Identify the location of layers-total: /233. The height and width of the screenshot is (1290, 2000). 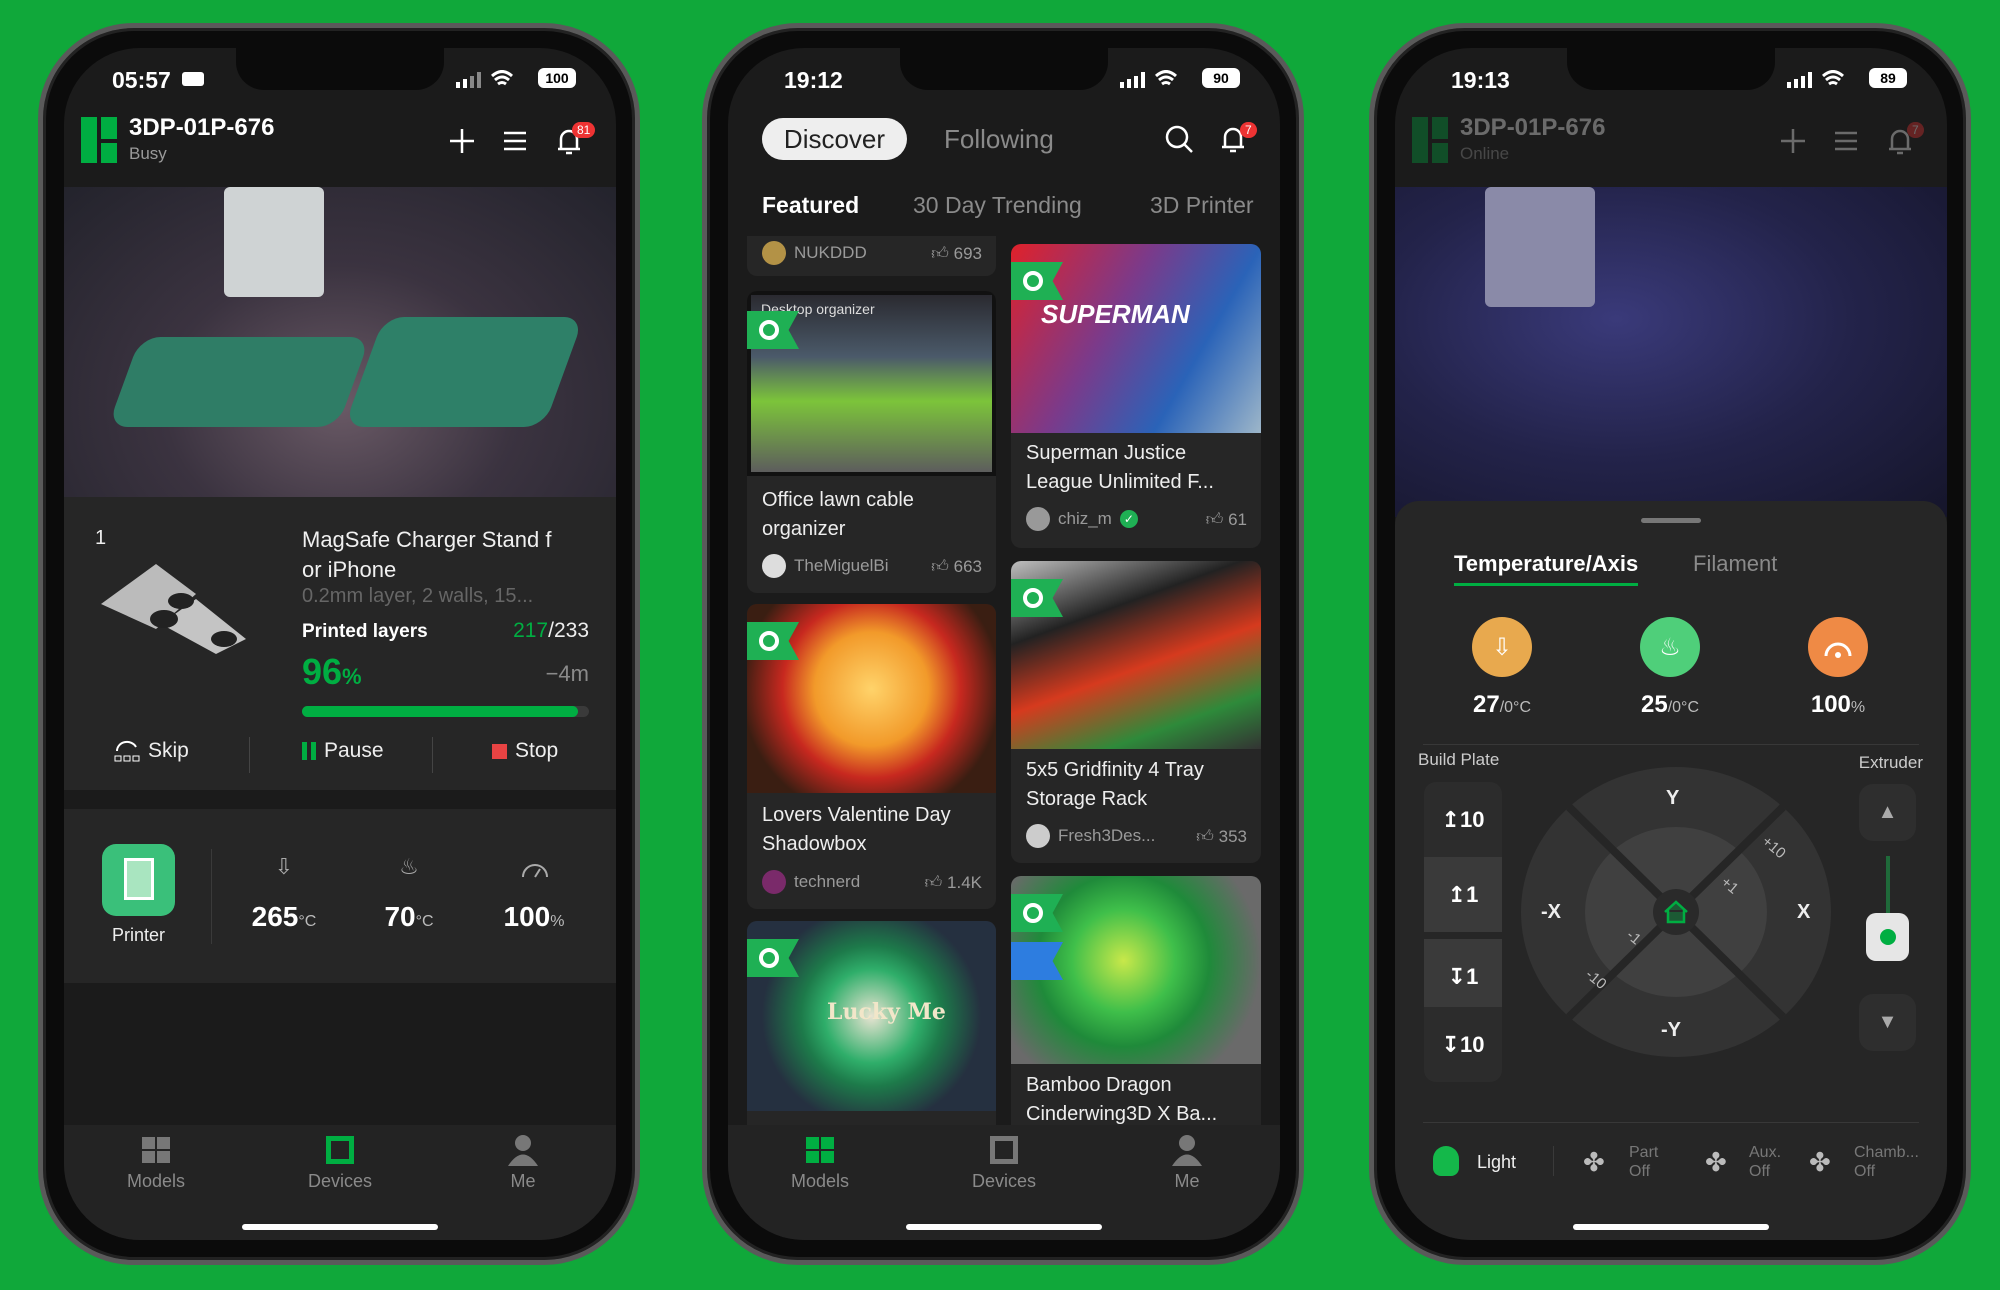
(568, 630).